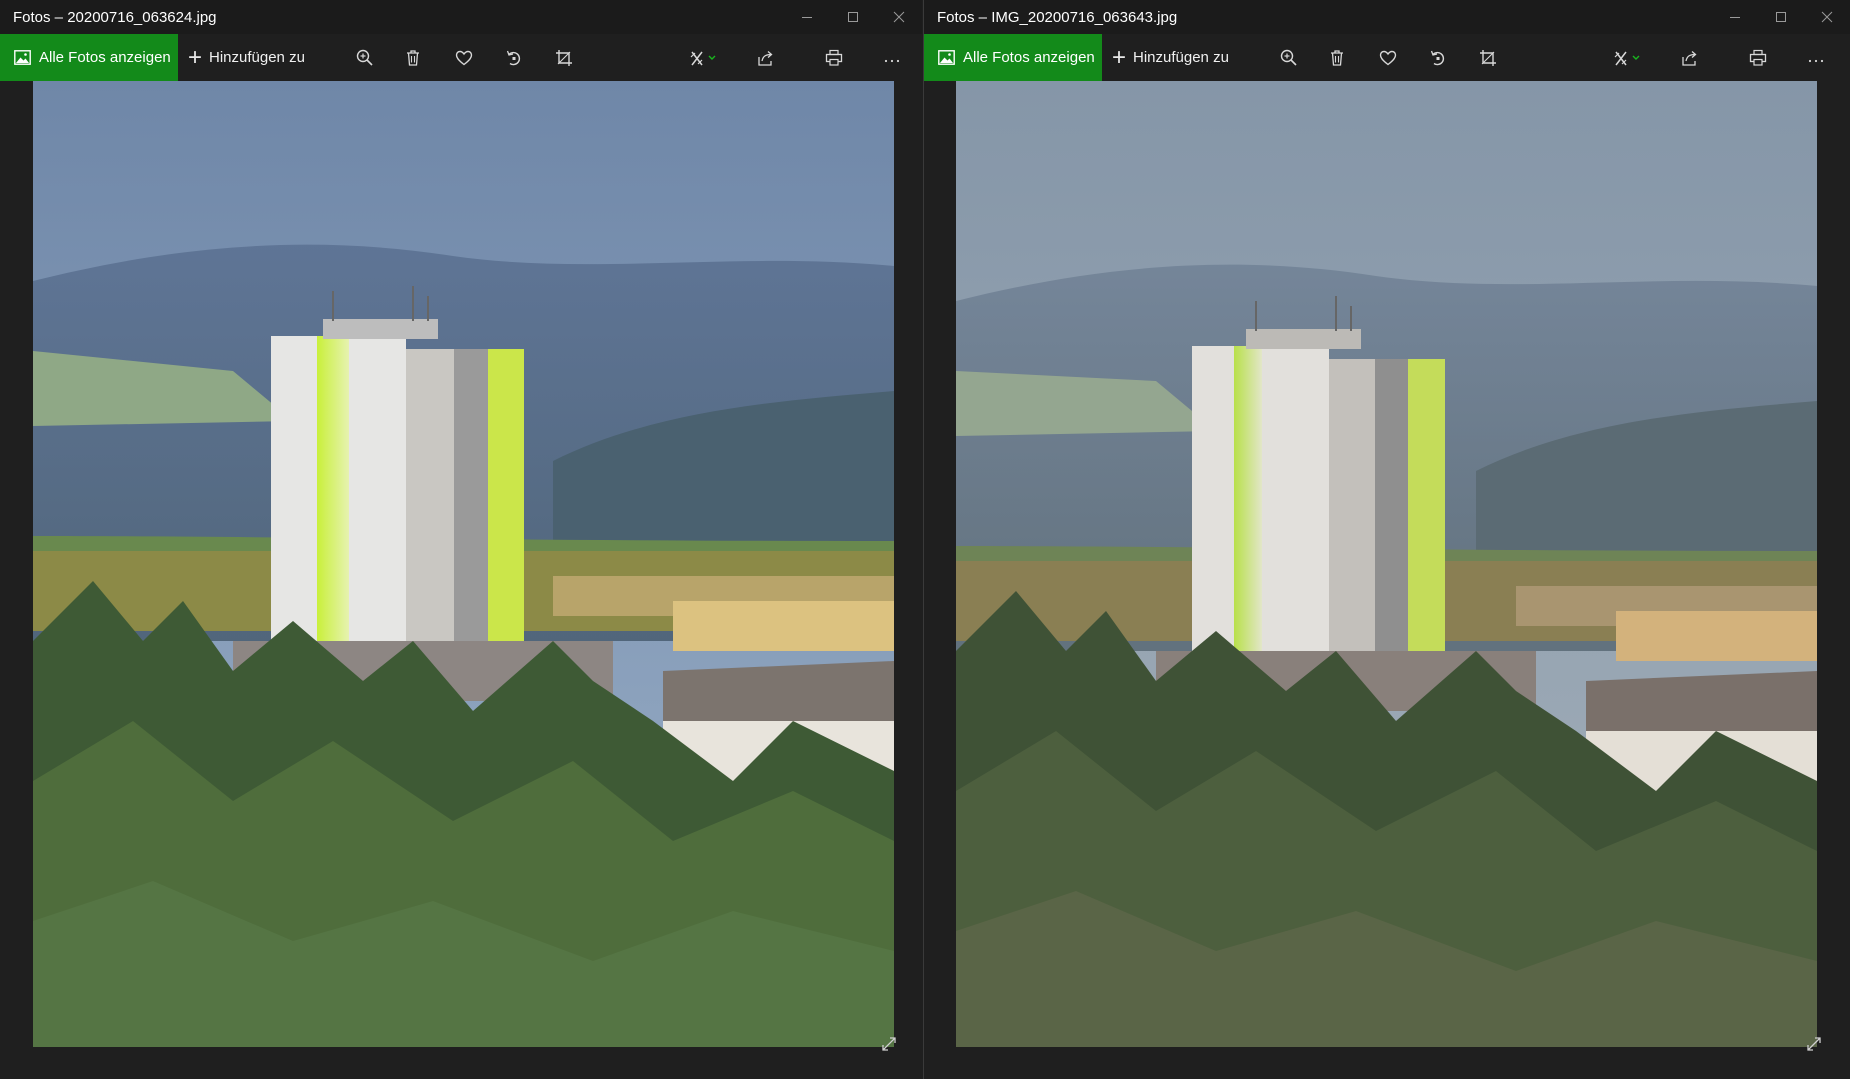 This screenshot has width=1850, height=1079. What do you see at coordinates (1057, 17) in the screenshot?
I see `window-title: Fotos – IMG_20200716_063643.jpg` at bounding box center [1057, 17].